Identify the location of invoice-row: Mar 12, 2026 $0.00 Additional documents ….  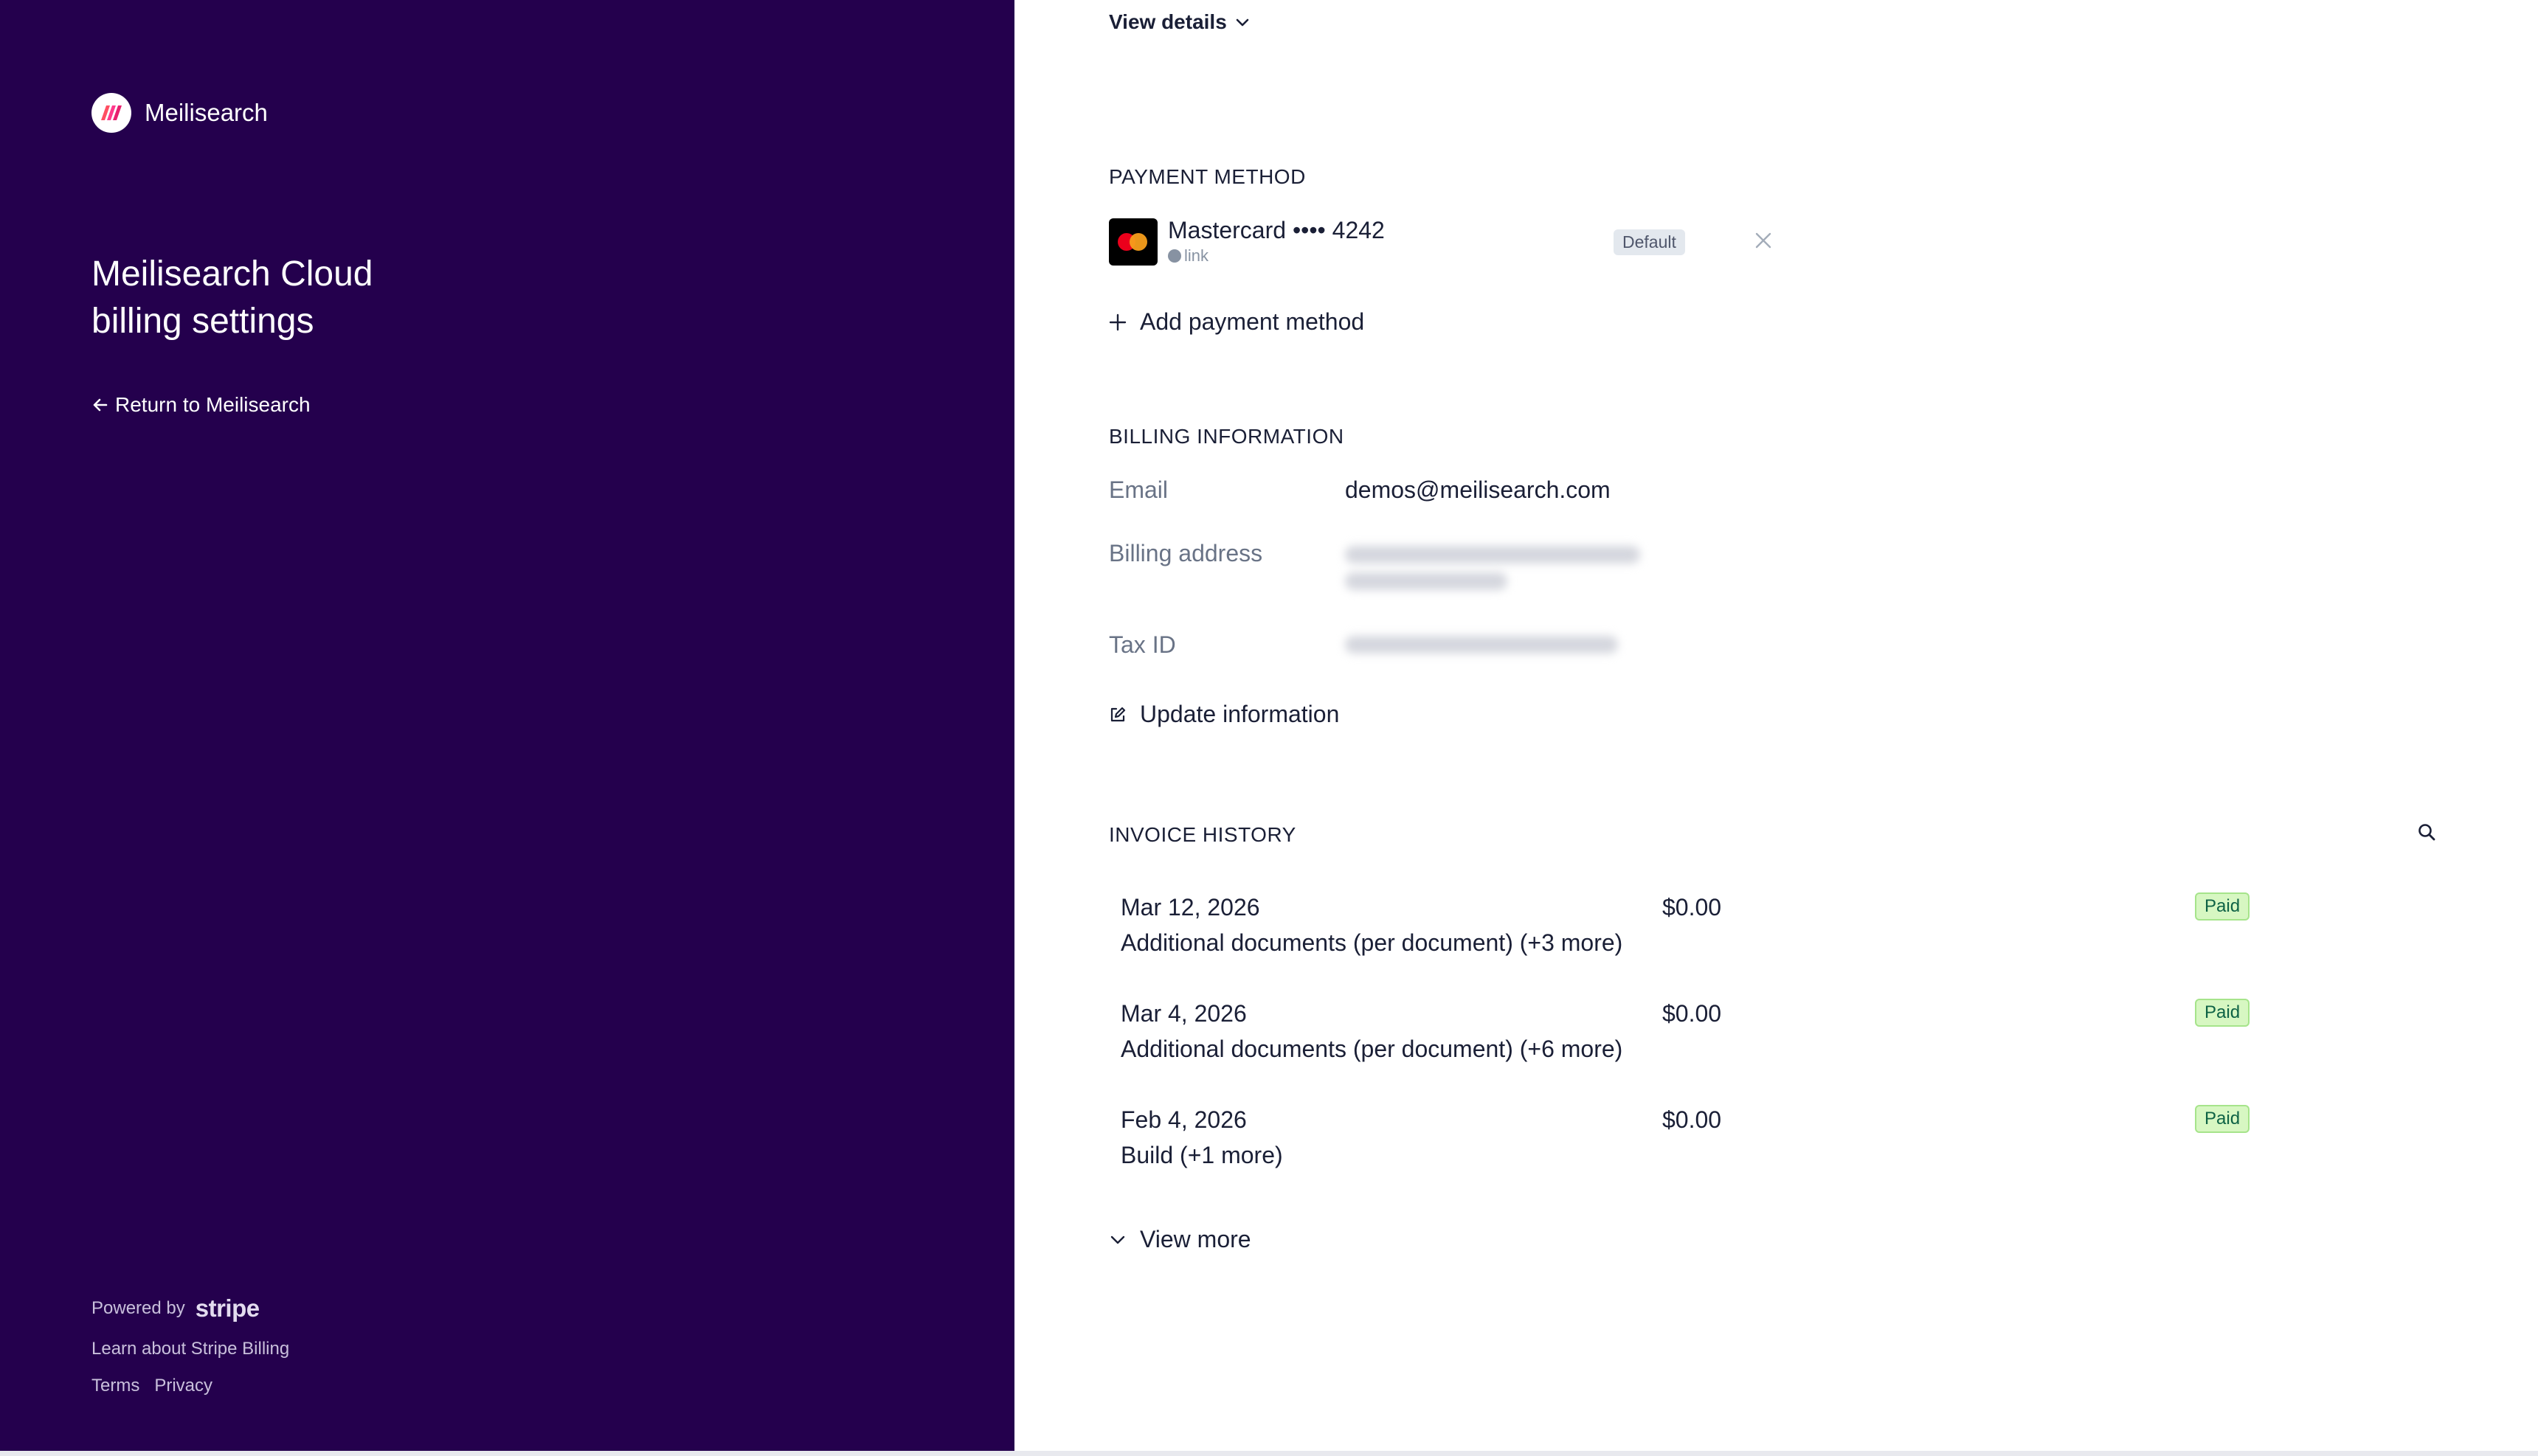
(1736, 938).